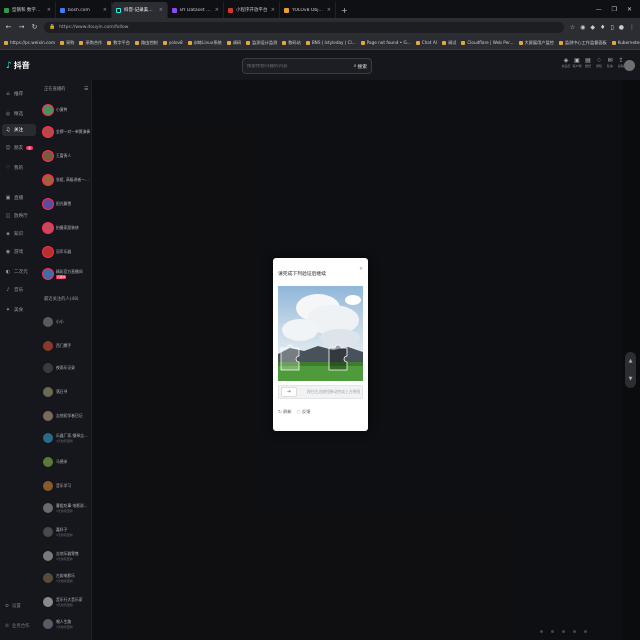 This screenshot has width=640, height=640. I want to click on bookmark-item: 数码站, so click(291, 43).